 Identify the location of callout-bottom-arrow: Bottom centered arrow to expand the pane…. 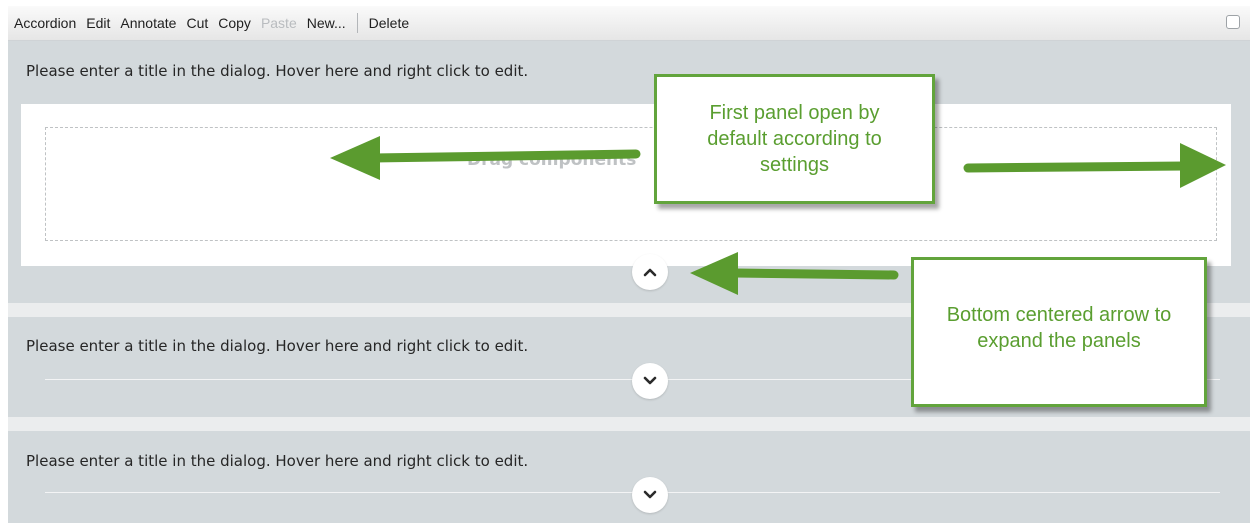
(1059, 332).